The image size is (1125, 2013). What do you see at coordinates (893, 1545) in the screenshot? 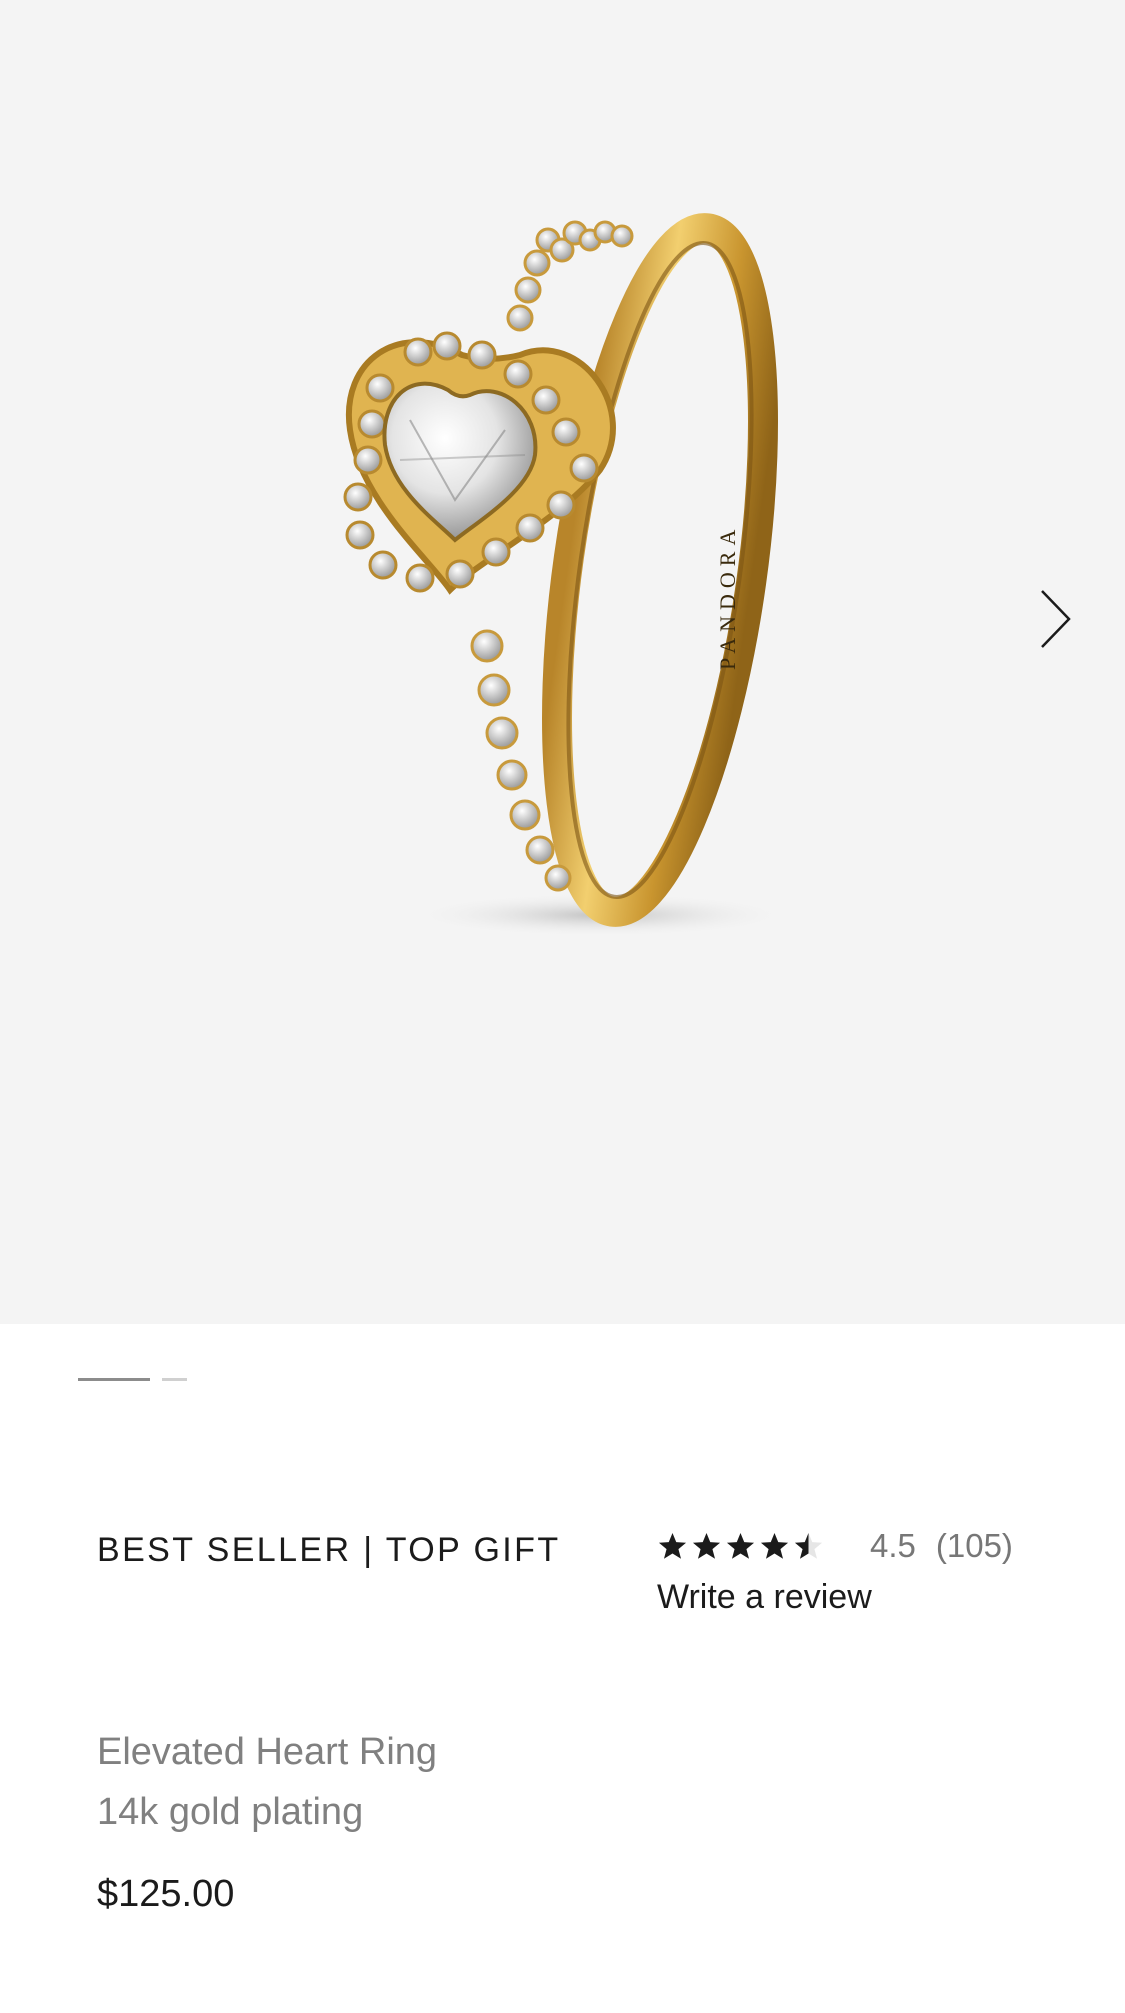
I see `rating-value: 4.5` at bounding box center [893, 1545].